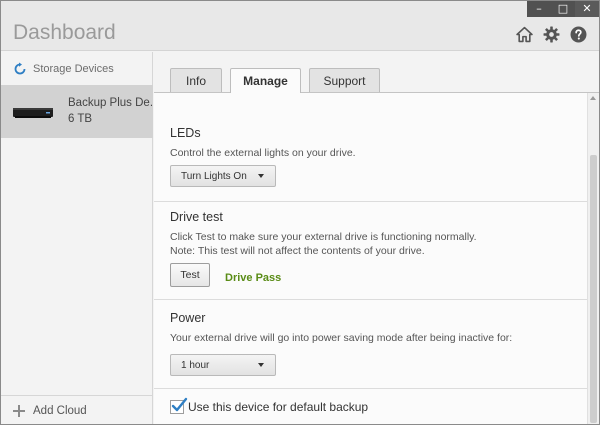 Image resolution: width=600 pixels, height=425 pixels. Describe the element at coordinates (64, 32) in the screenshot. I see `app-title: Dashboard` at that location.